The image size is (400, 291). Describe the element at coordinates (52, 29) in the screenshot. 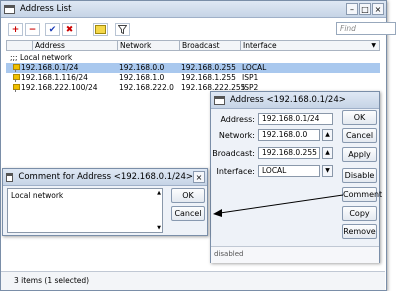

I see `enable-button: ✔` at that location.